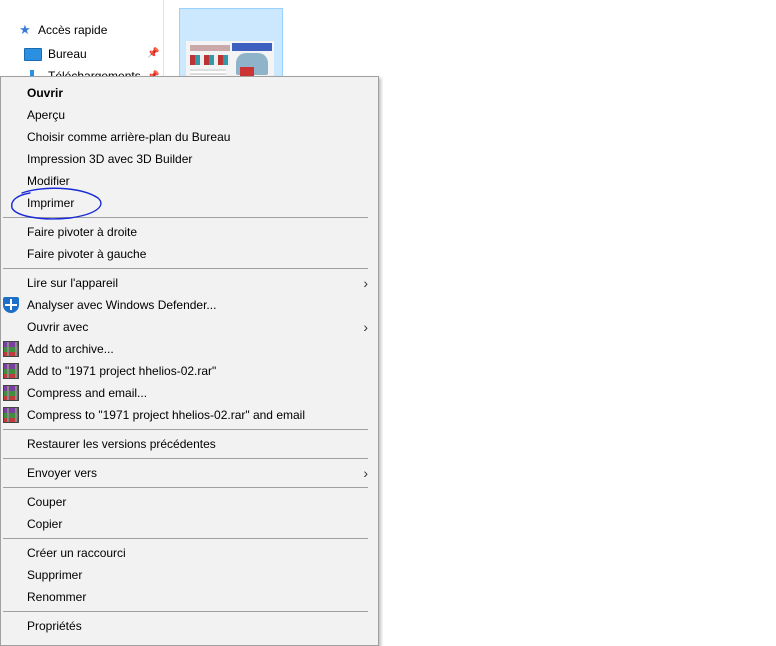 The width and height of the screenshot is (776, 646). What do you see at coordinates (189, 473) in the screenshot?
I see `menu-item-send-to: Envoyer vers ›` at bounding box center [189, 473].